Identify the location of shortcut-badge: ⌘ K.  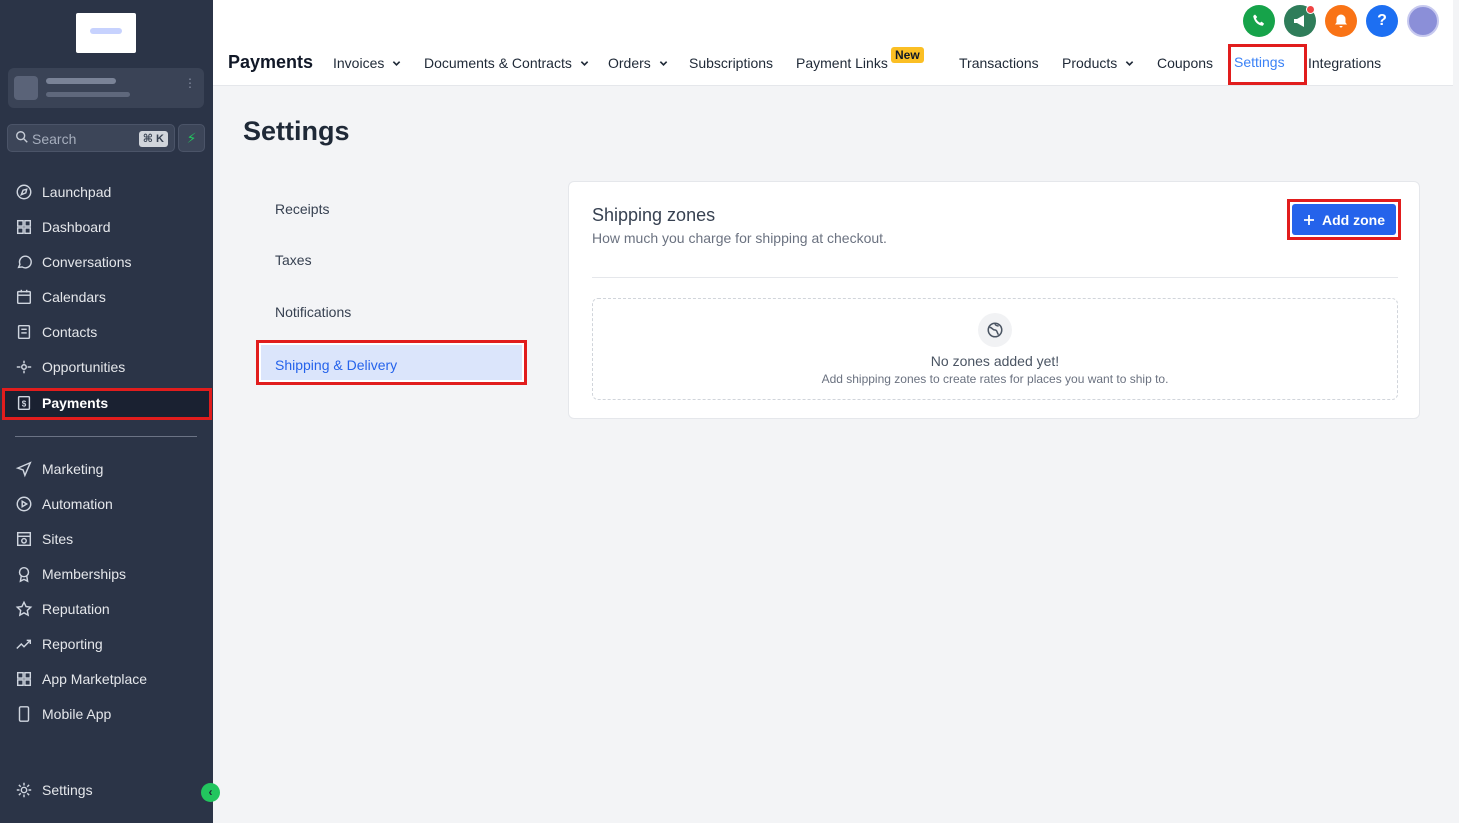
(153, 139).